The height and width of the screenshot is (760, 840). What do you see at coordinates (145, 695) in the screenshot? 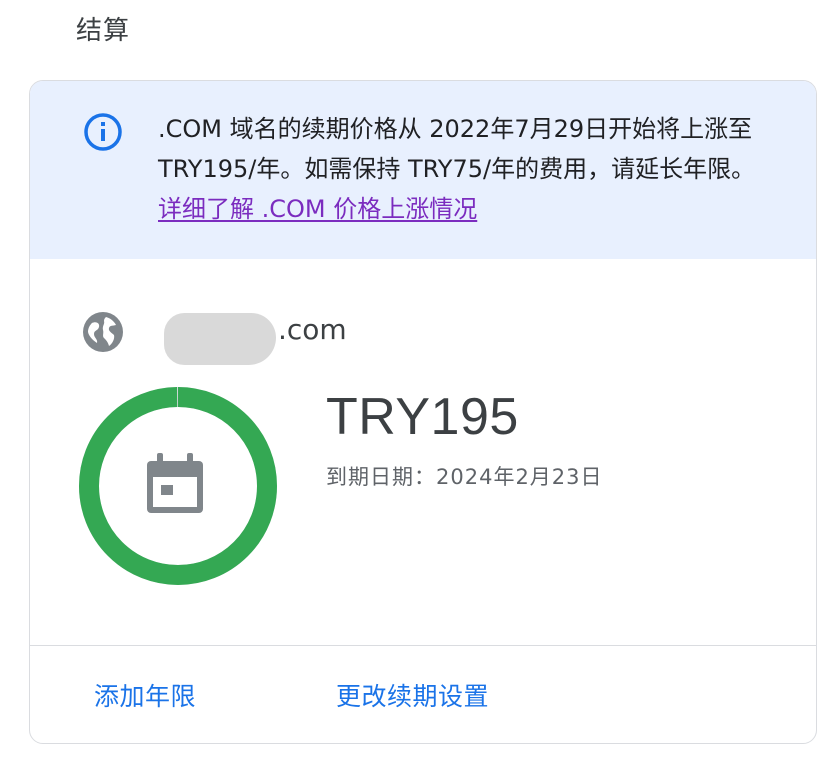
I see `add-years-button: 添加年限` at bounding box center [145, 695].